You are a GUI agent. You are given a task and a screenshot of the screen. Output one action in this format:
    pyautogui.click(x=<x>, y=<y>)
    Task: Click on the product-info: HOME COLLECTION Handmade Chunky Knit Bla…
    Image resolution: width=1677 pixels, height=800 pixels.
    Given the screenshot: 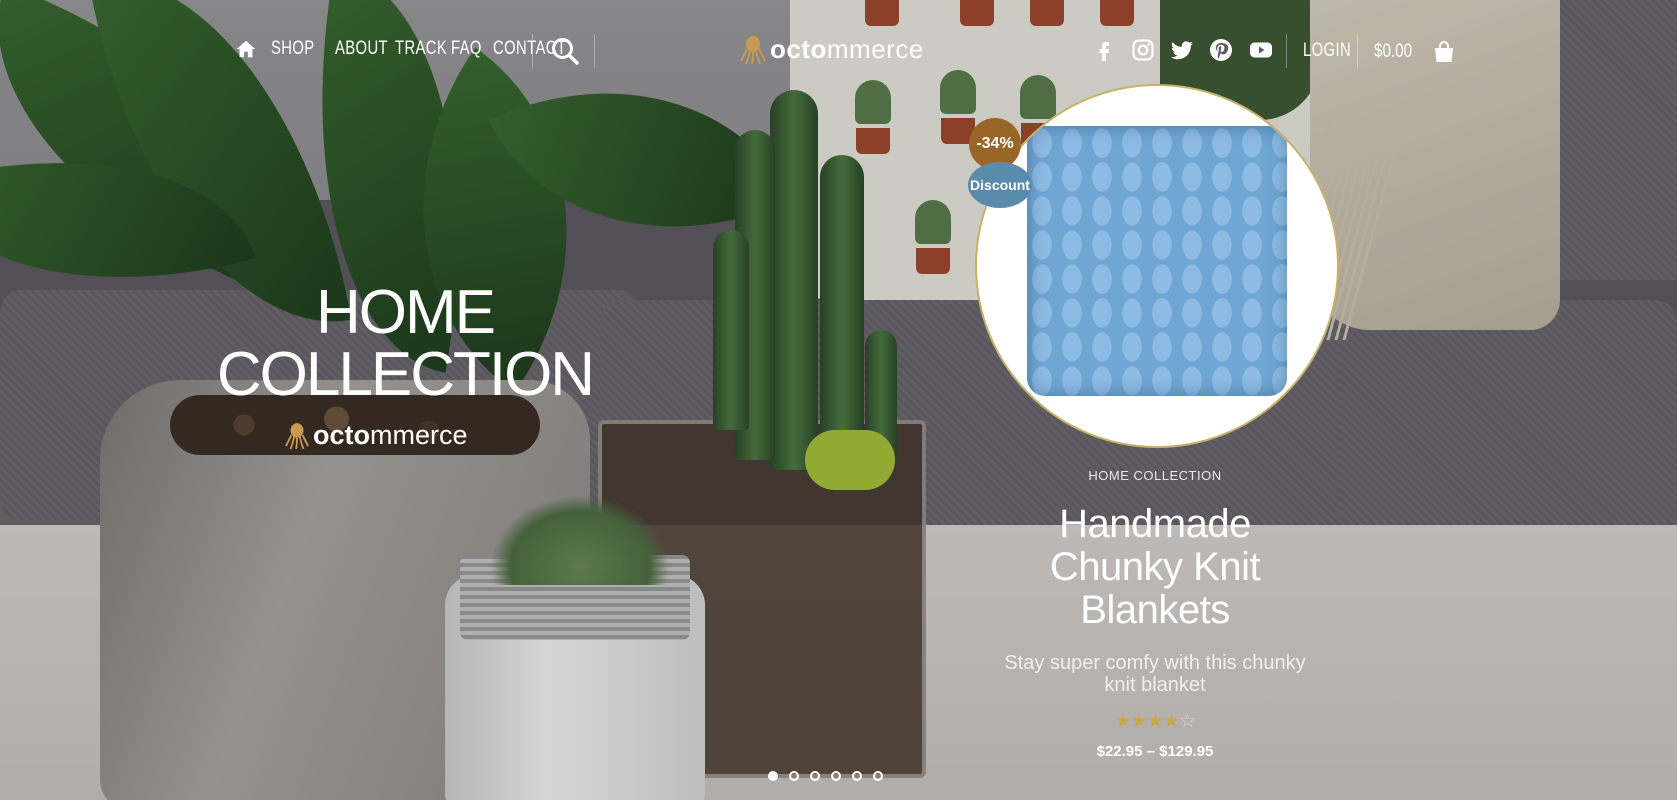 What is the action you would take?
    pyautogui.click(x=1155, y=614)
    